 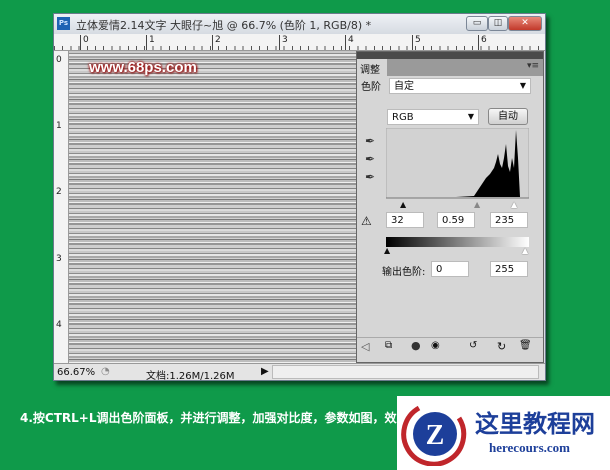 What do you see at coordinates (533, 66) in the screenshot?
I see `panel-menu-icon: ▾≡` at bounding box center [533, 66].